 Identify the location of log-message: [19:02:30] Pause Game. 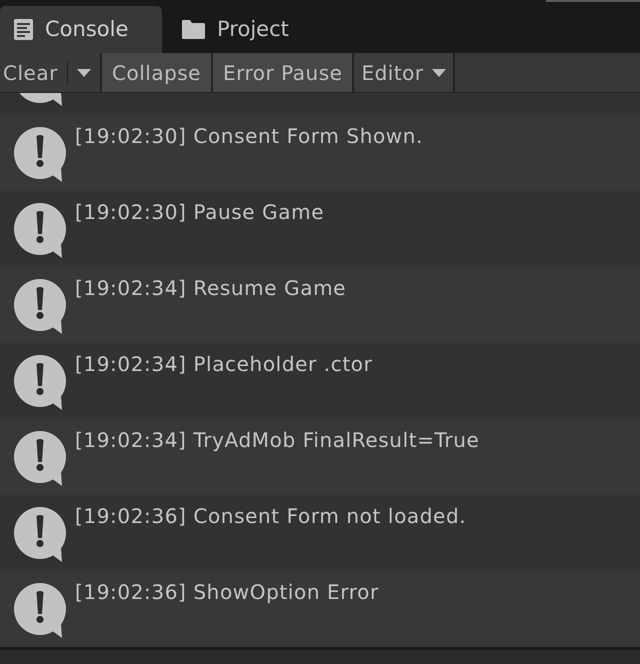
(199, 212).